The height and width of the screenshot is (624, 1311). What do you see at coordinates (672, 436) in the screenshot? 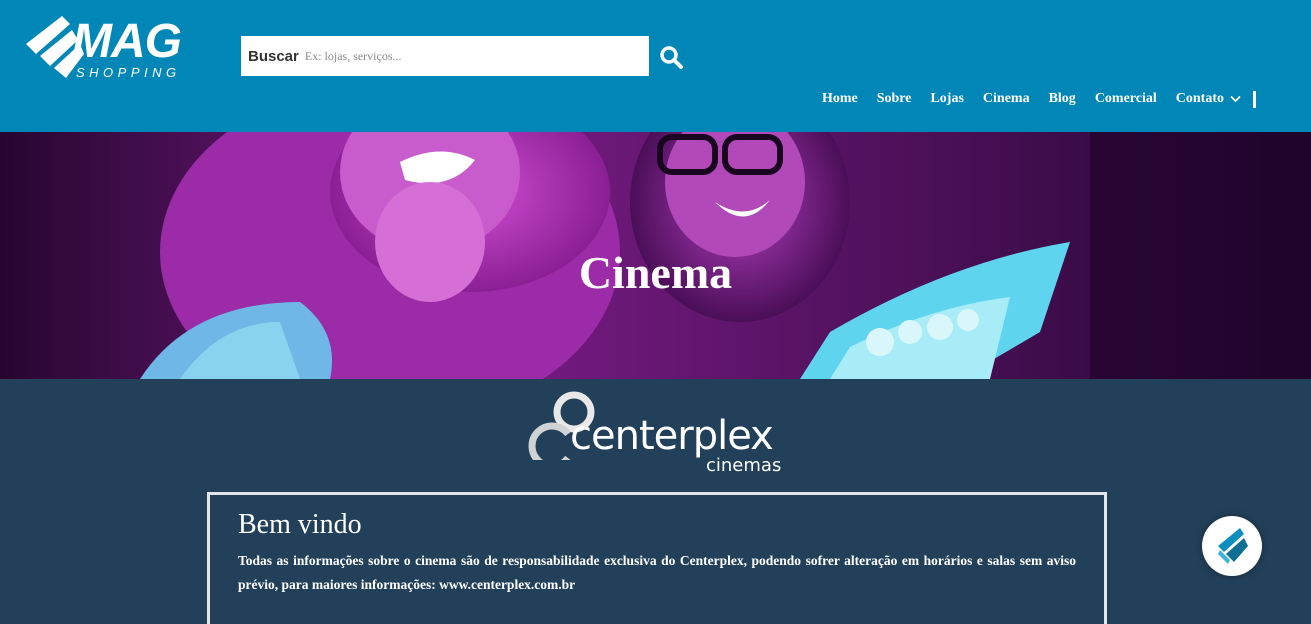
I see `brand-name: centerplex` at bounding box center [672, 436].